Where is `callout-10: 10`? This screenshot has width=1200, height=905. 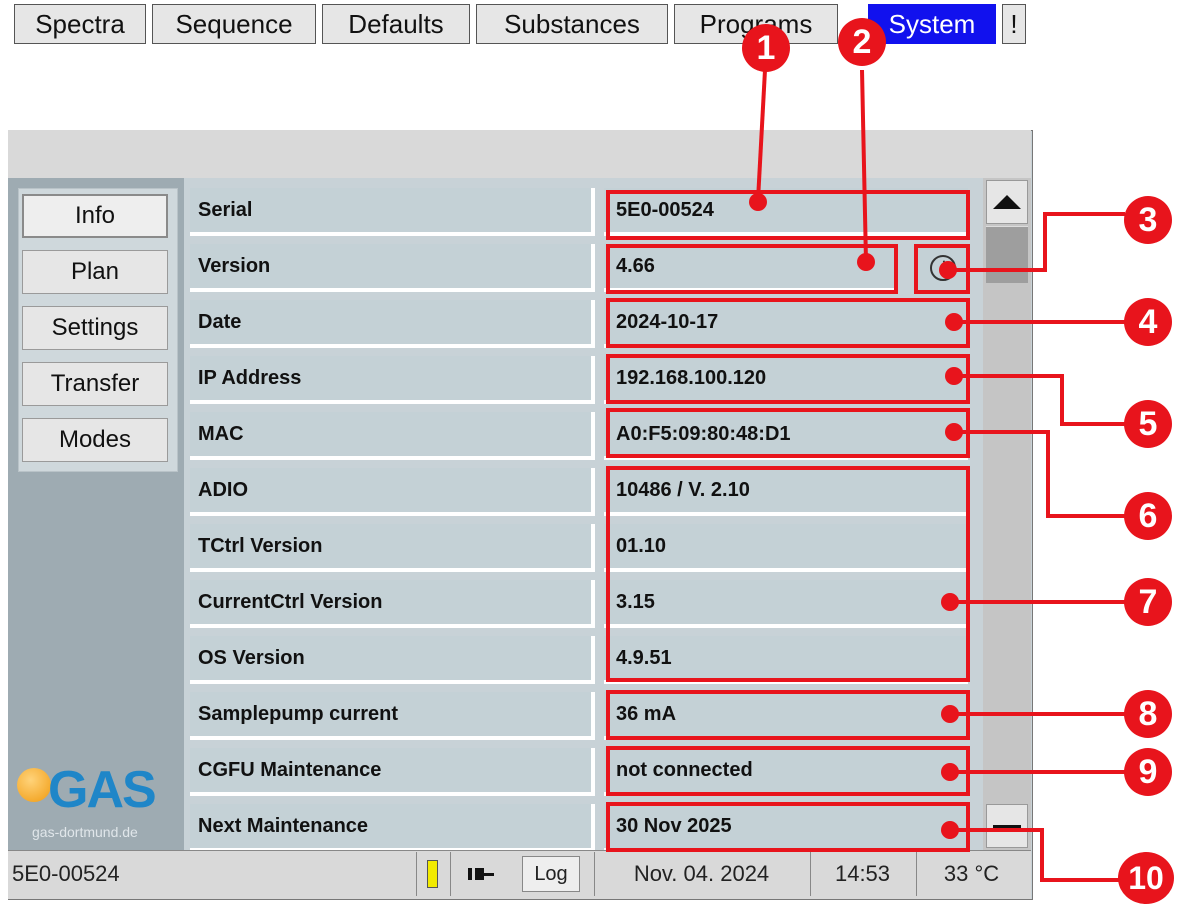
callout-10: 10 is located at coordinates (1146, 878).